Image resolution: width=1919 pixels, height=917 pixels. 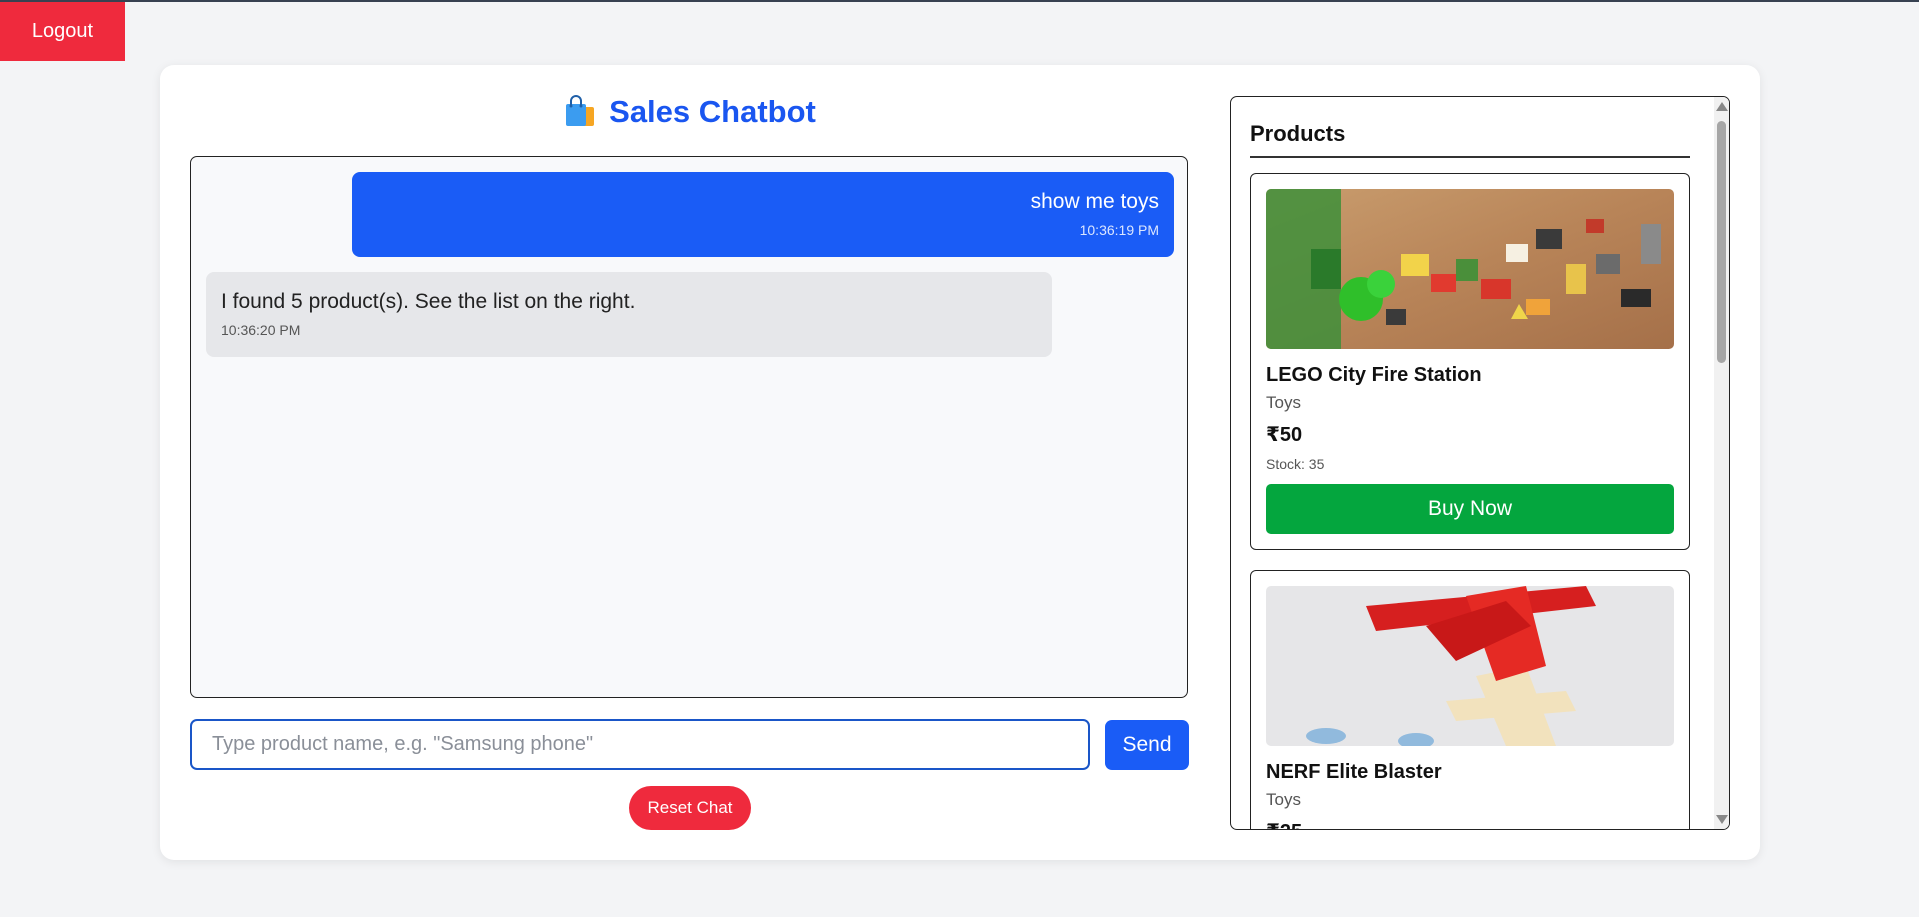 What do you see at coordinates (640, 744) in the screenshot?
I see `chat-input` at bounding box center [640, 744].